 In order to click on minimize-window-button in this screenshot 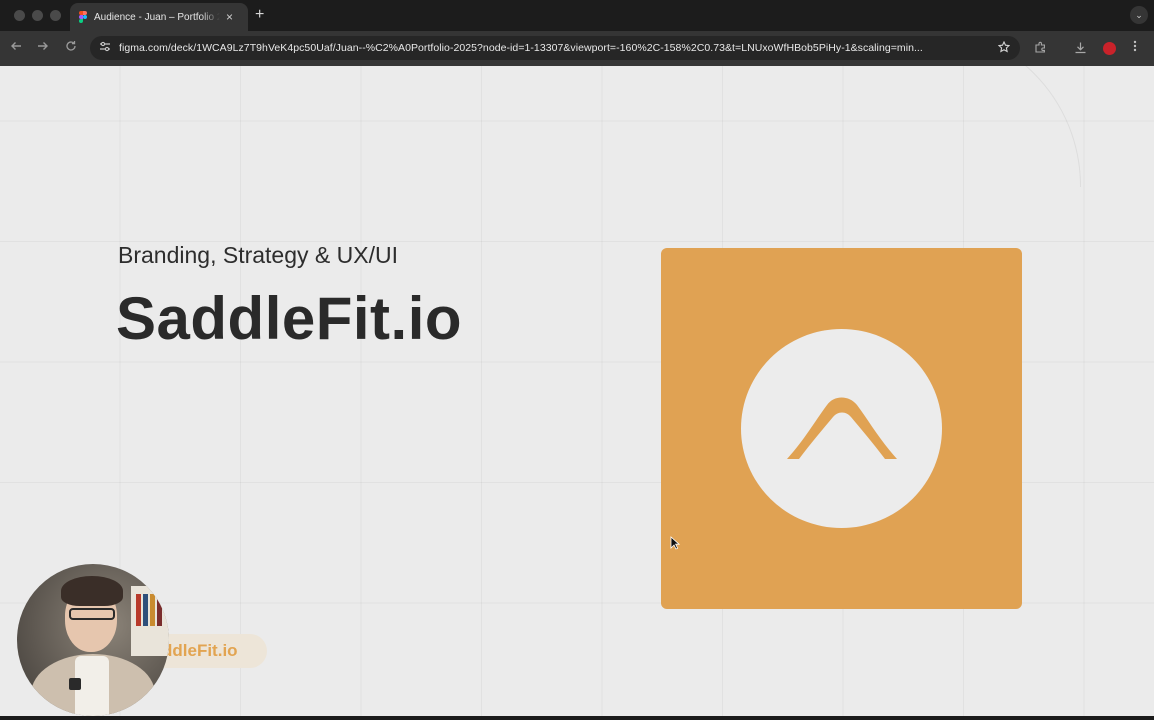, I will do `click(37, 15)`.